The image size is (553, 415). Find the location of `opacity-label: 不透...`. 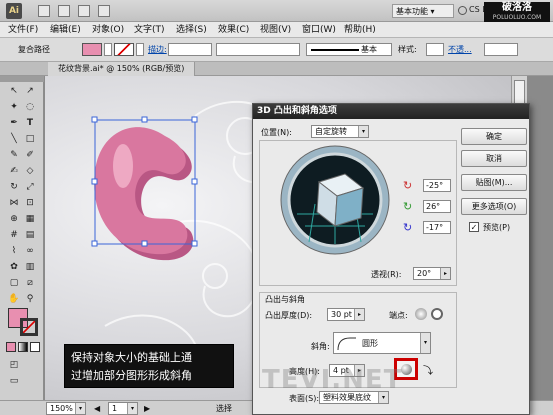

opacity-label: 不透... is located at coordinates (460, 49).